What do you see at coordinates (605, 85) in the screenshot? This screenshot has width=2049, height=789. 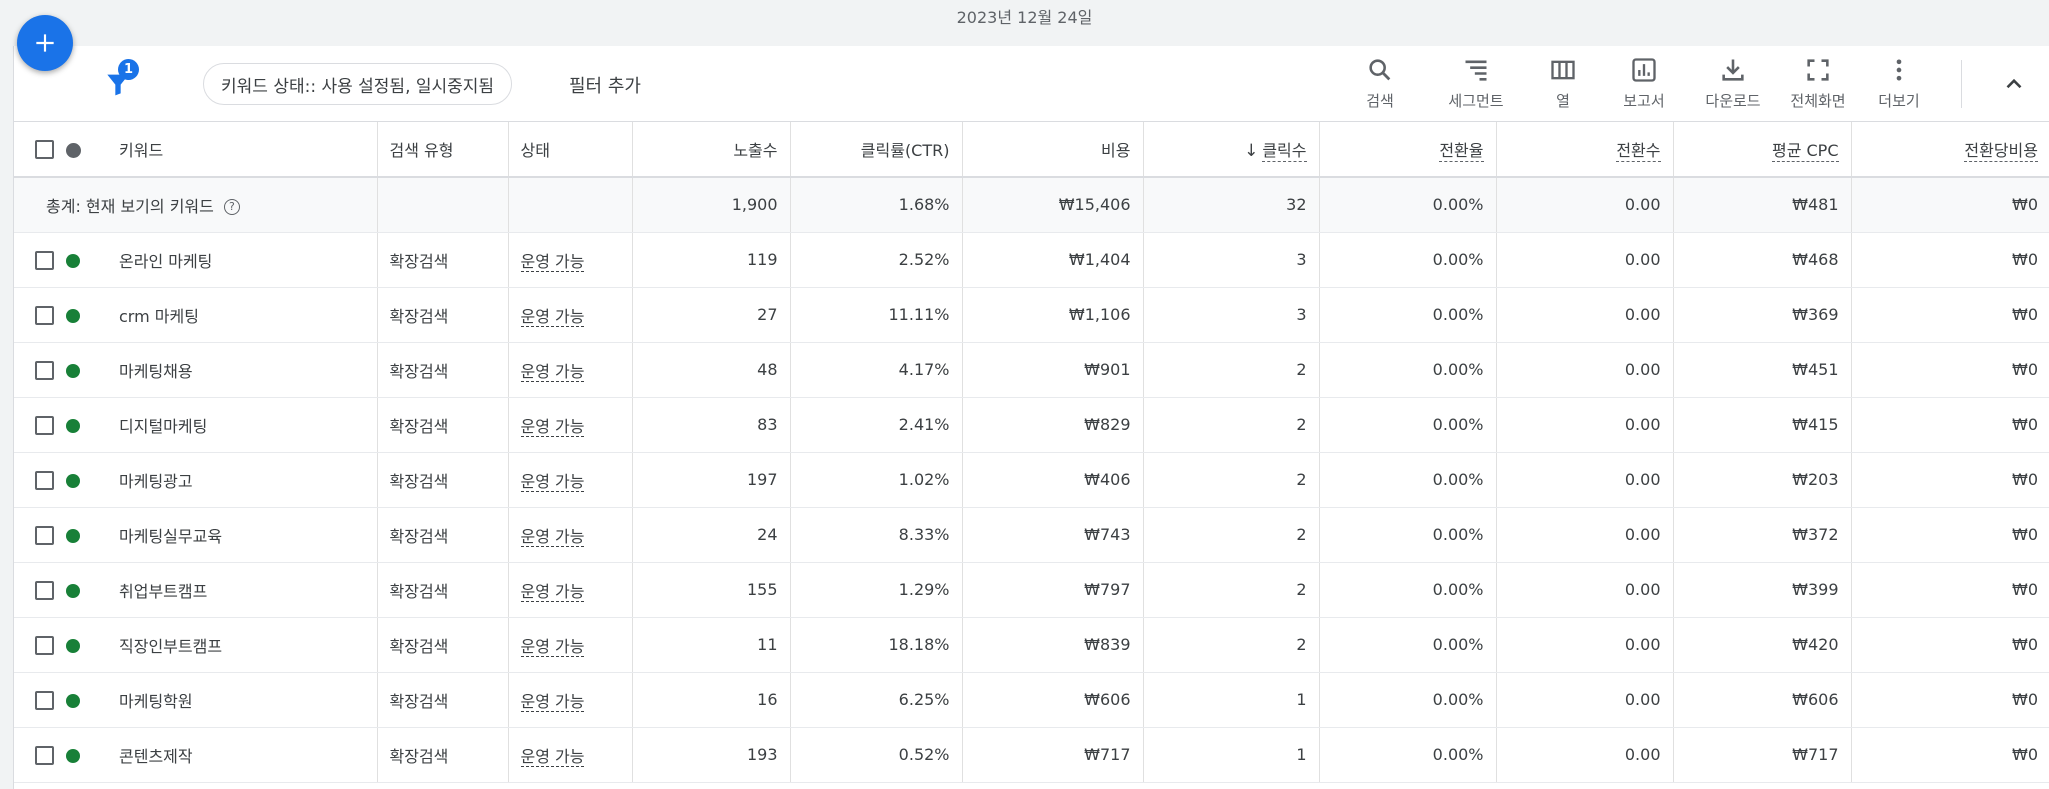 I see `add-filter-button: 필터 추가` at bounding box center [605, 85].